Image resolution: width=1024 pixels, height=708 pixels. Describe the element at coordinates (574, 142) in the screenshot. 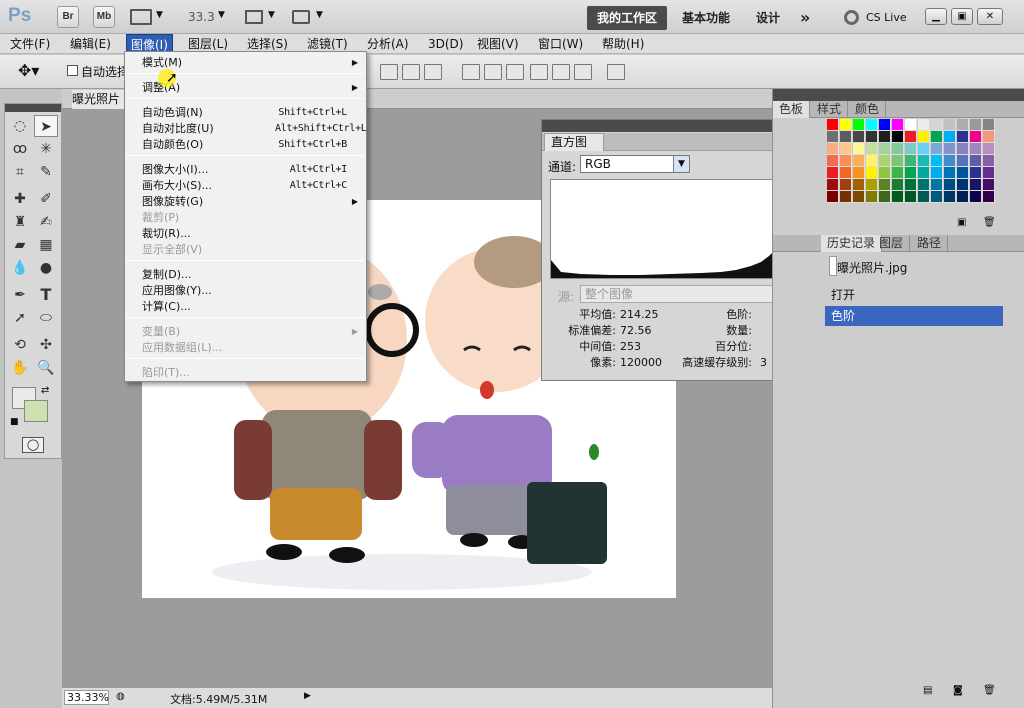

I see `histogram-tab: 直方图` at that location.